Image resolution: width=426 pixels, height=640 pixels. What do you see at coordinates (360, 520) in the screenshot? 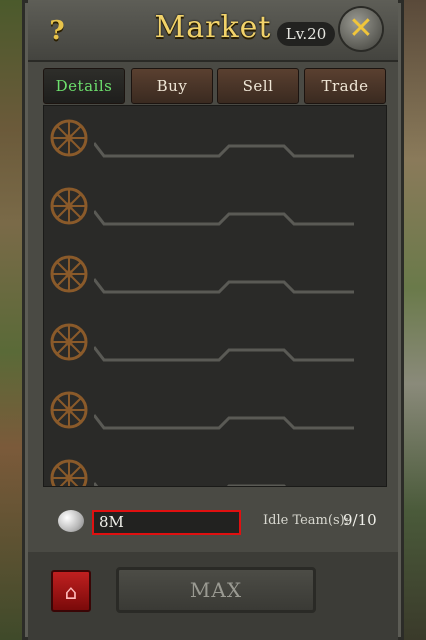
I see `idle-teams-value: 9/10` at bounding box center [360, 520].